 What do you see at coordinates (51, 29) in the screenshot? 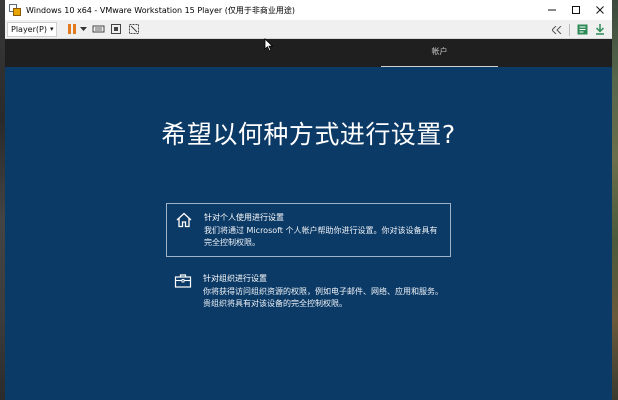
I see `chevron-down-icon: ▾` at bounding box center [51, 29].